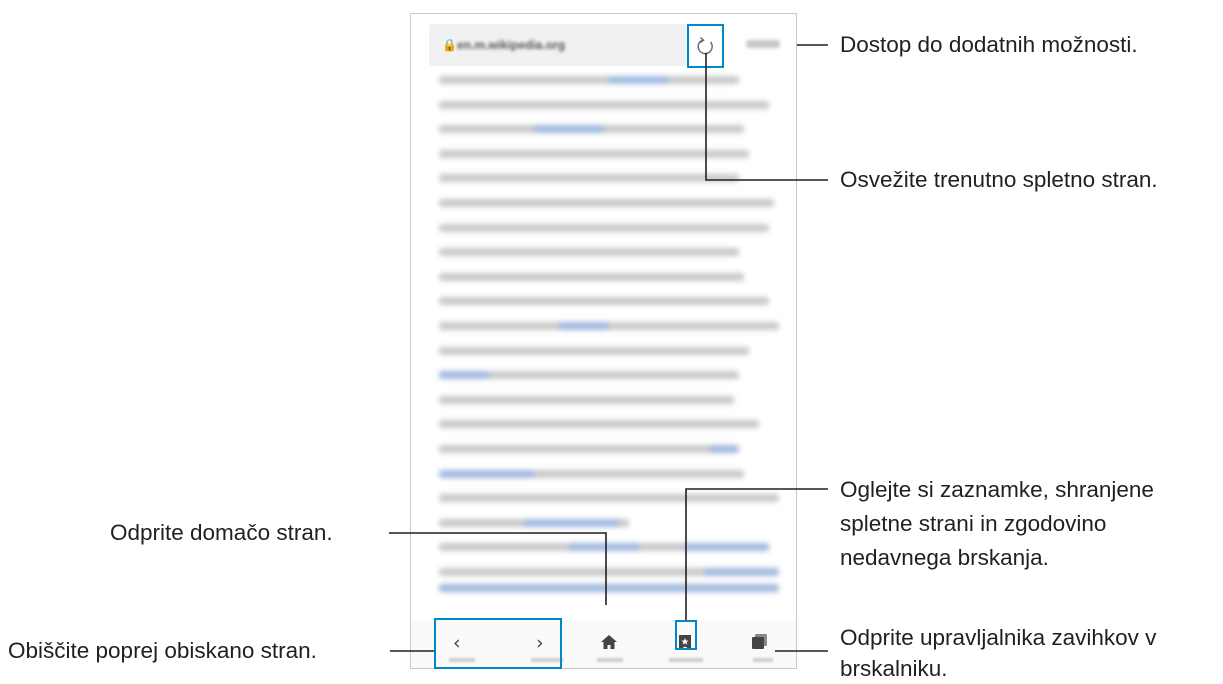 This screenshot has width=1223, height=684. I want to click on leader-refresh, so click(766, 117).